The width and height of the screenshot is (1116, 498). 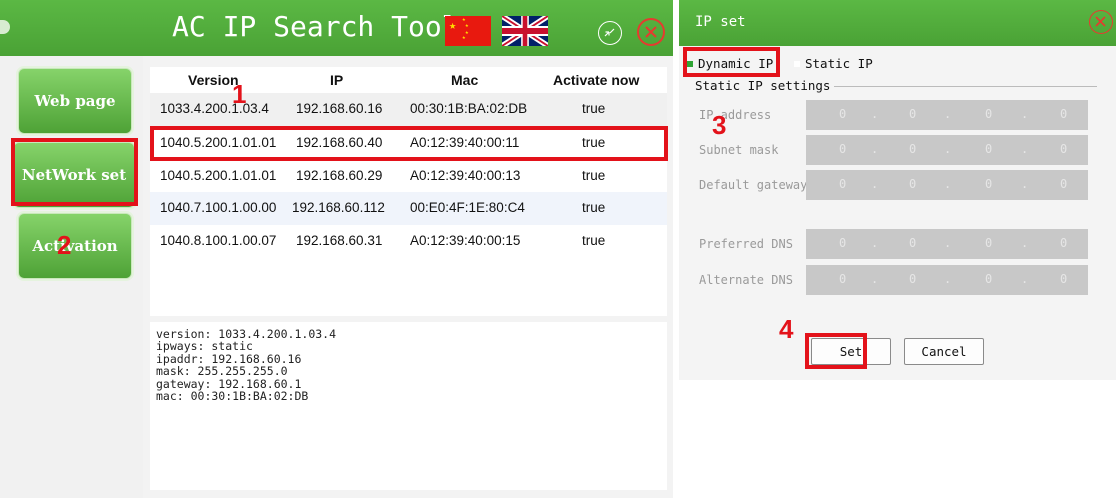 I want to click on subnet-mask-row: Subnet mask 0 . 0 . 0 . 0, so click(x=899, y=150).